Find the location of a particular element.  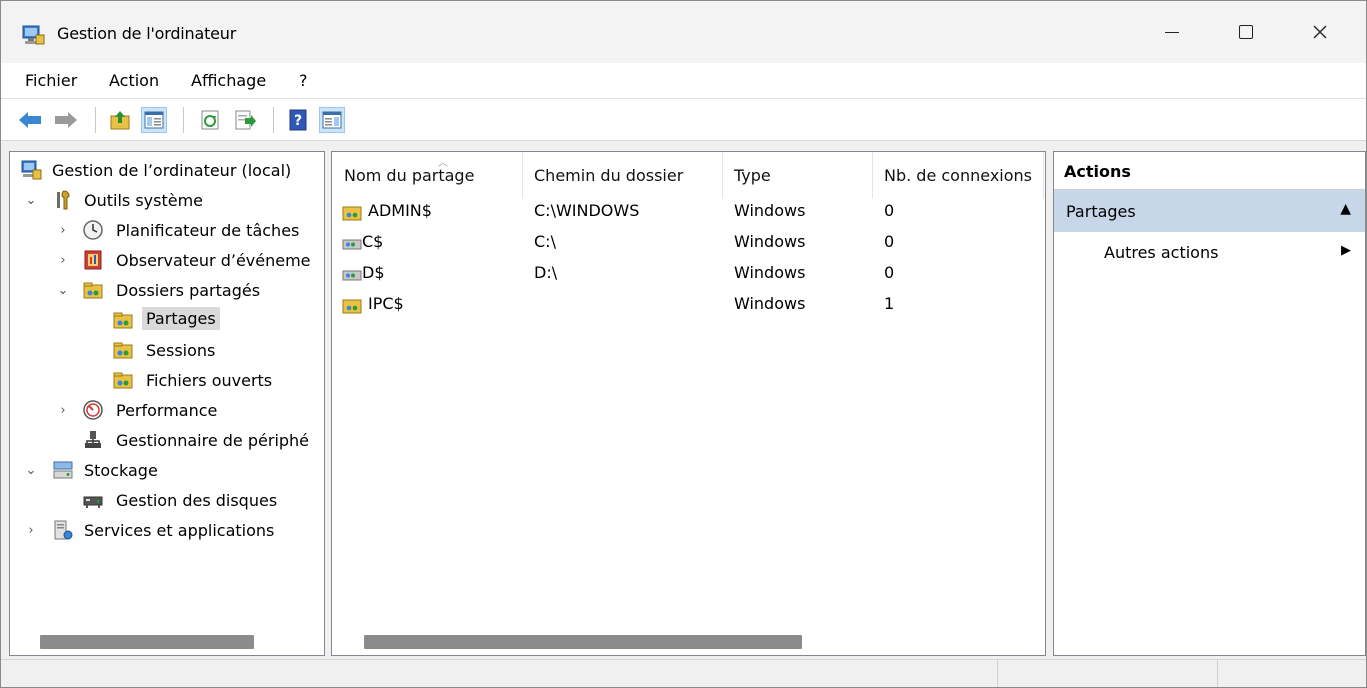

help-button: ? is located at coordinates (298, 120).